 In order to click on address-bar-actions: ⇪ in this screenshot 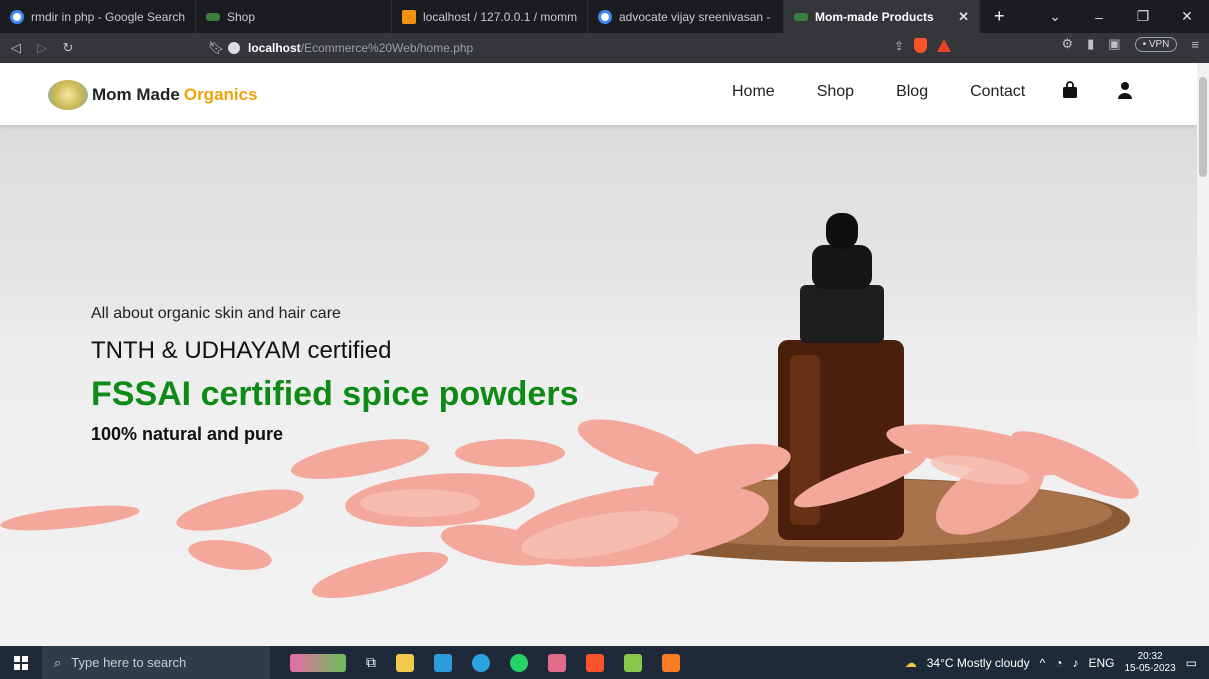, I will do `click(922, 45)`.